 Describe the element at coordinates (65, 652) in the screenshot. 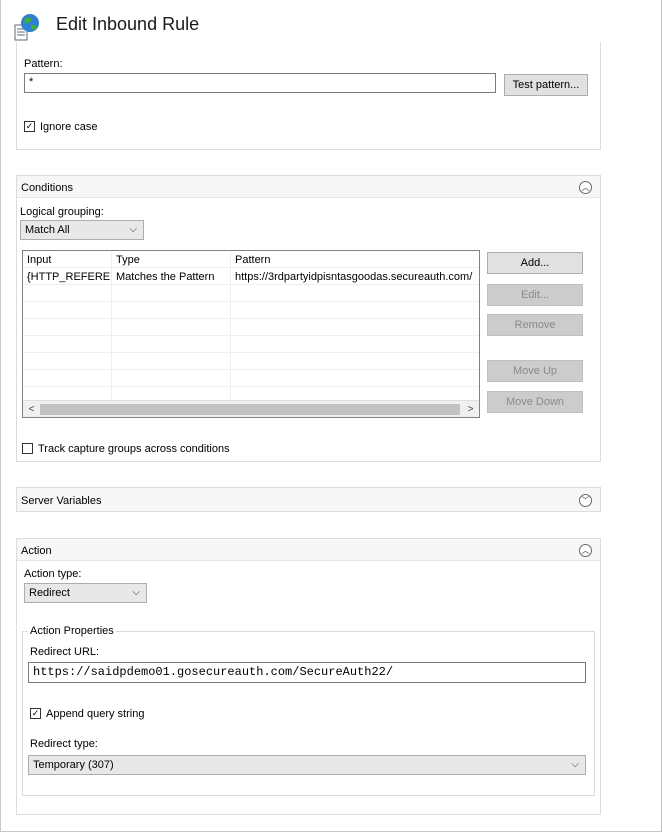

I see `redirect-url-label: Redirect URL:` at that location.